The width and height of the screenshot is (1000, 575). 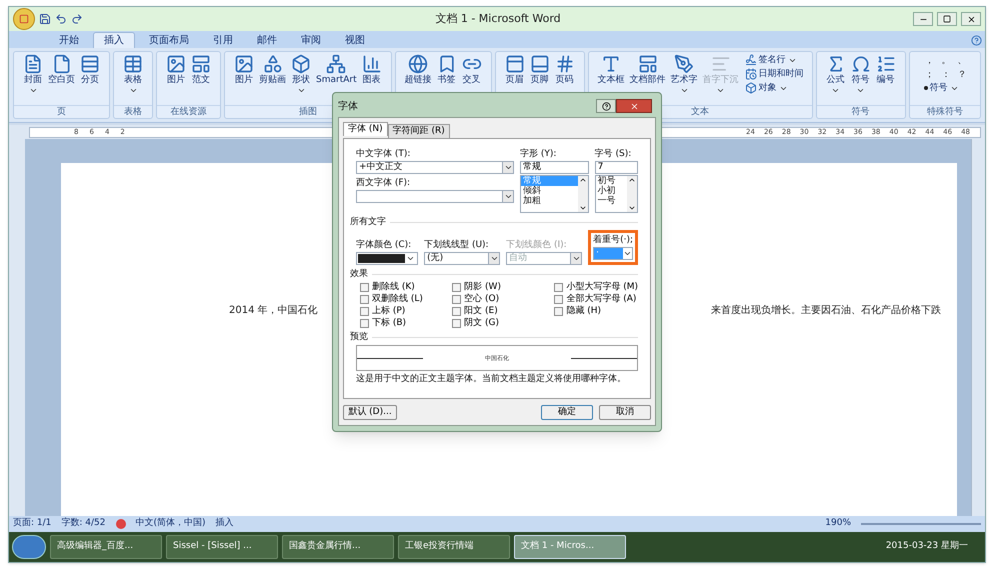 I want to click on dialog-button: 取消, so click(x=625, y=412).